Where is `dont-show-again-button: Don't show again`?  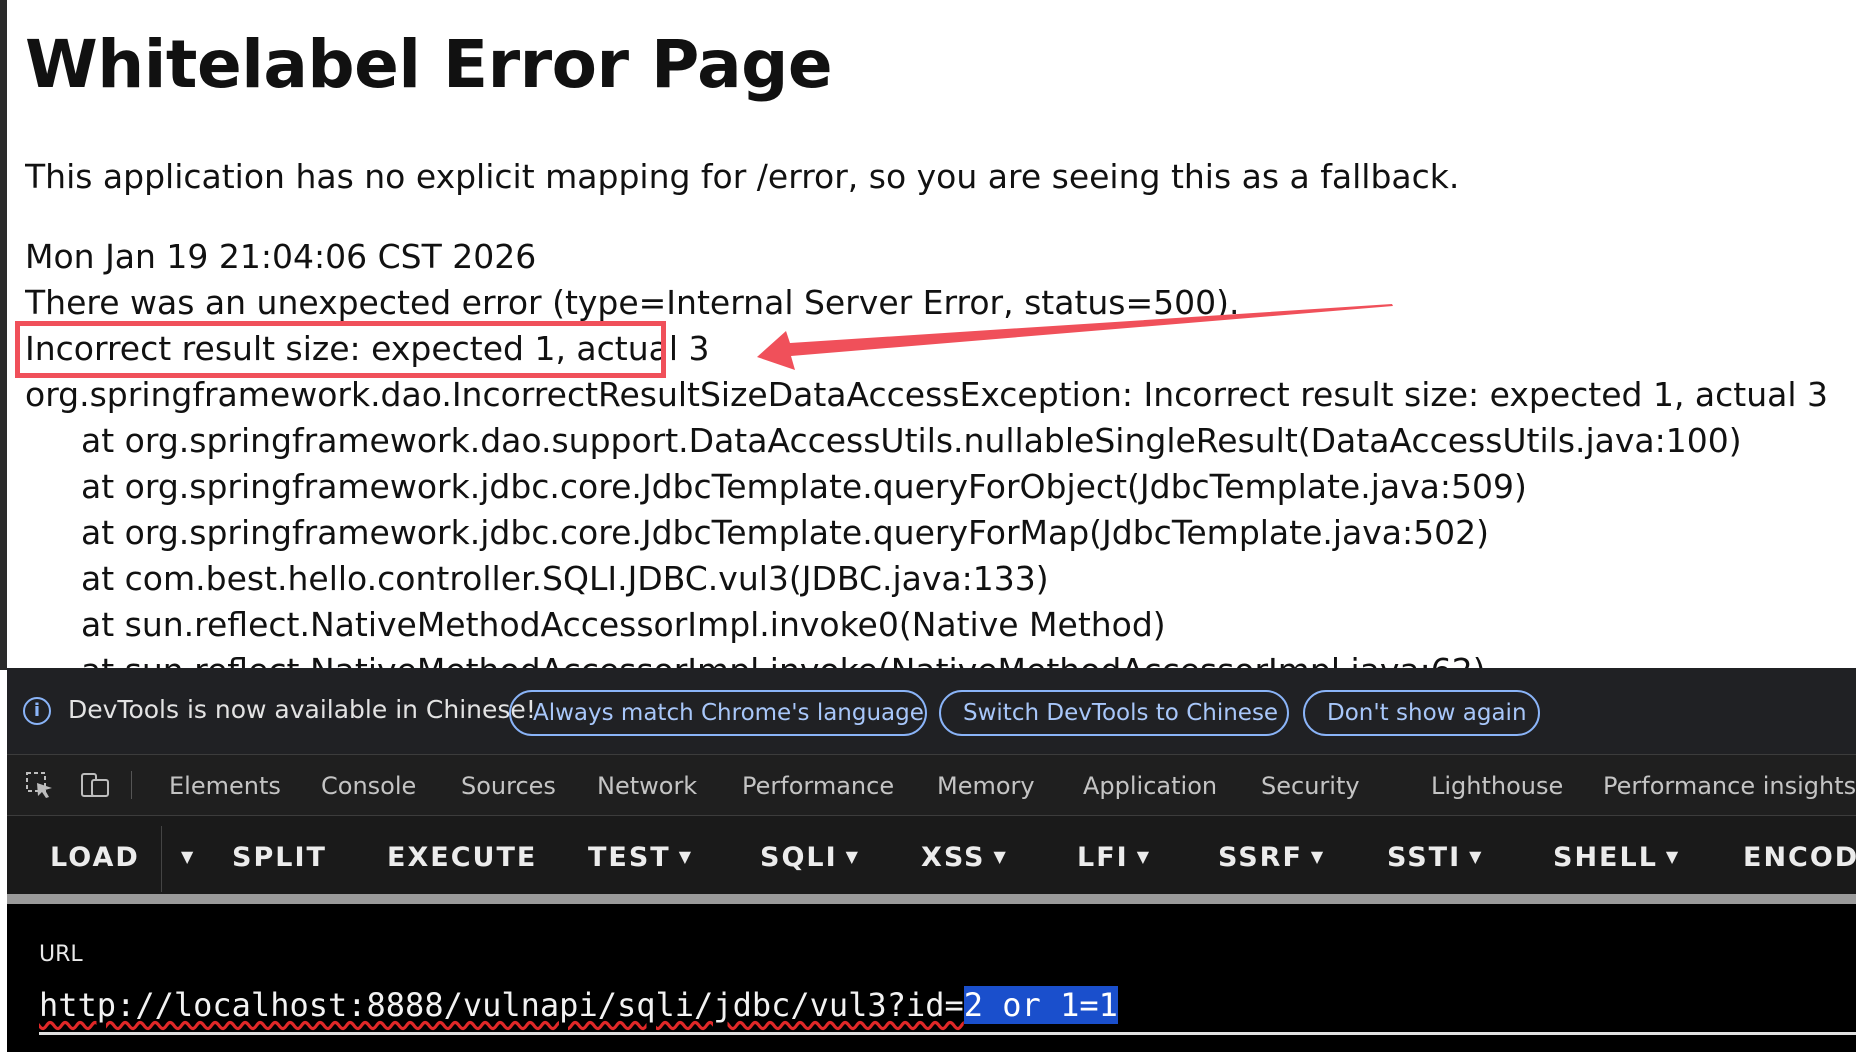
dont-show-again-button: Don't show again is located at coordinates (1421, 713).